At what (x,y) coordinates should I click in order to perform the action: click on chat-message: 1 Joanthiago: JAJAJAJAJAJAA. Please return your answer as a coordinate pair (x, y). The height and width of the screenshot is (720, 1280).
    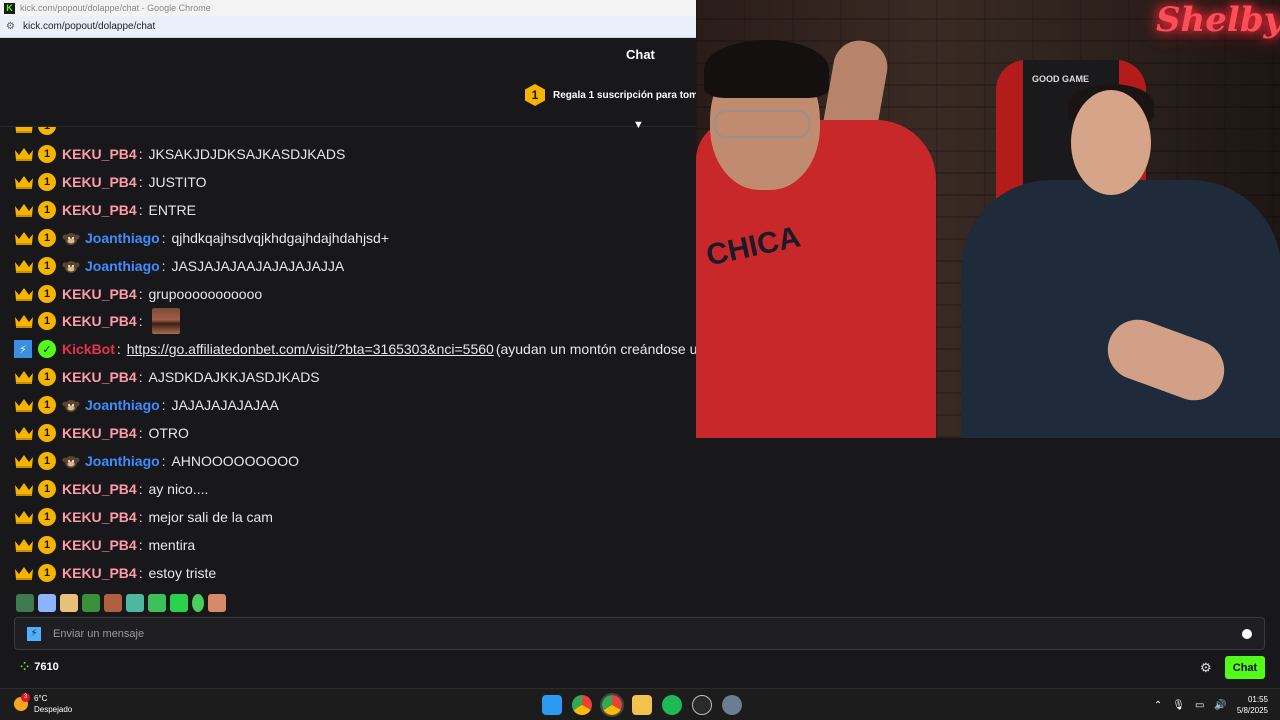
    Looking at the image, I should click on (146, 405).